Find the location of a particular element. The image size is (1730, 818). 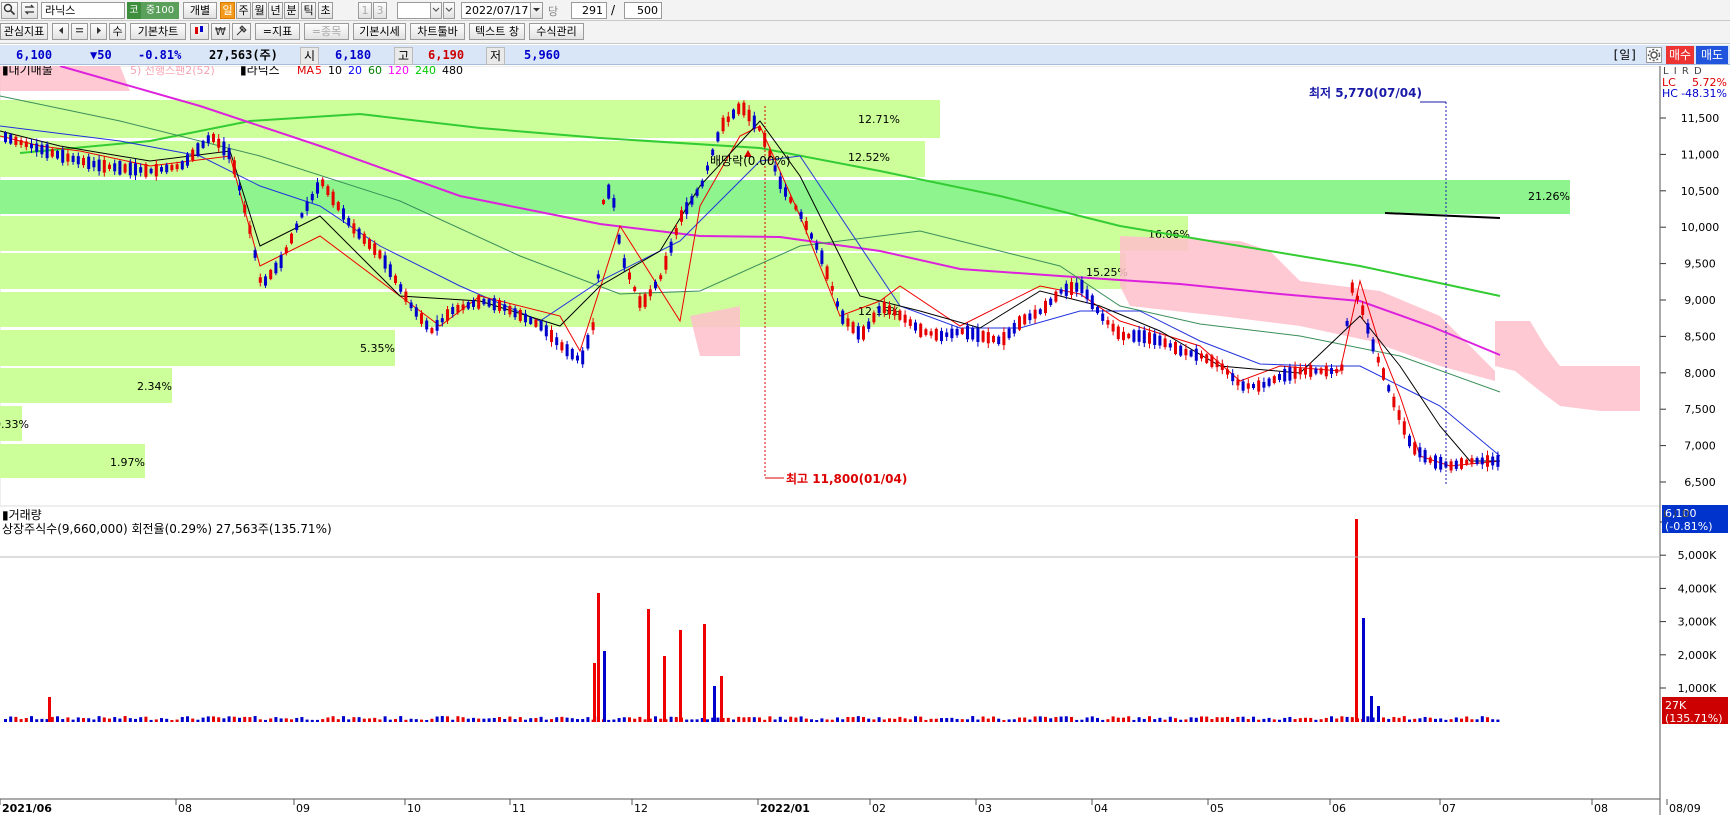

currency-icon: ₩ is located at coordinates (220, 31).